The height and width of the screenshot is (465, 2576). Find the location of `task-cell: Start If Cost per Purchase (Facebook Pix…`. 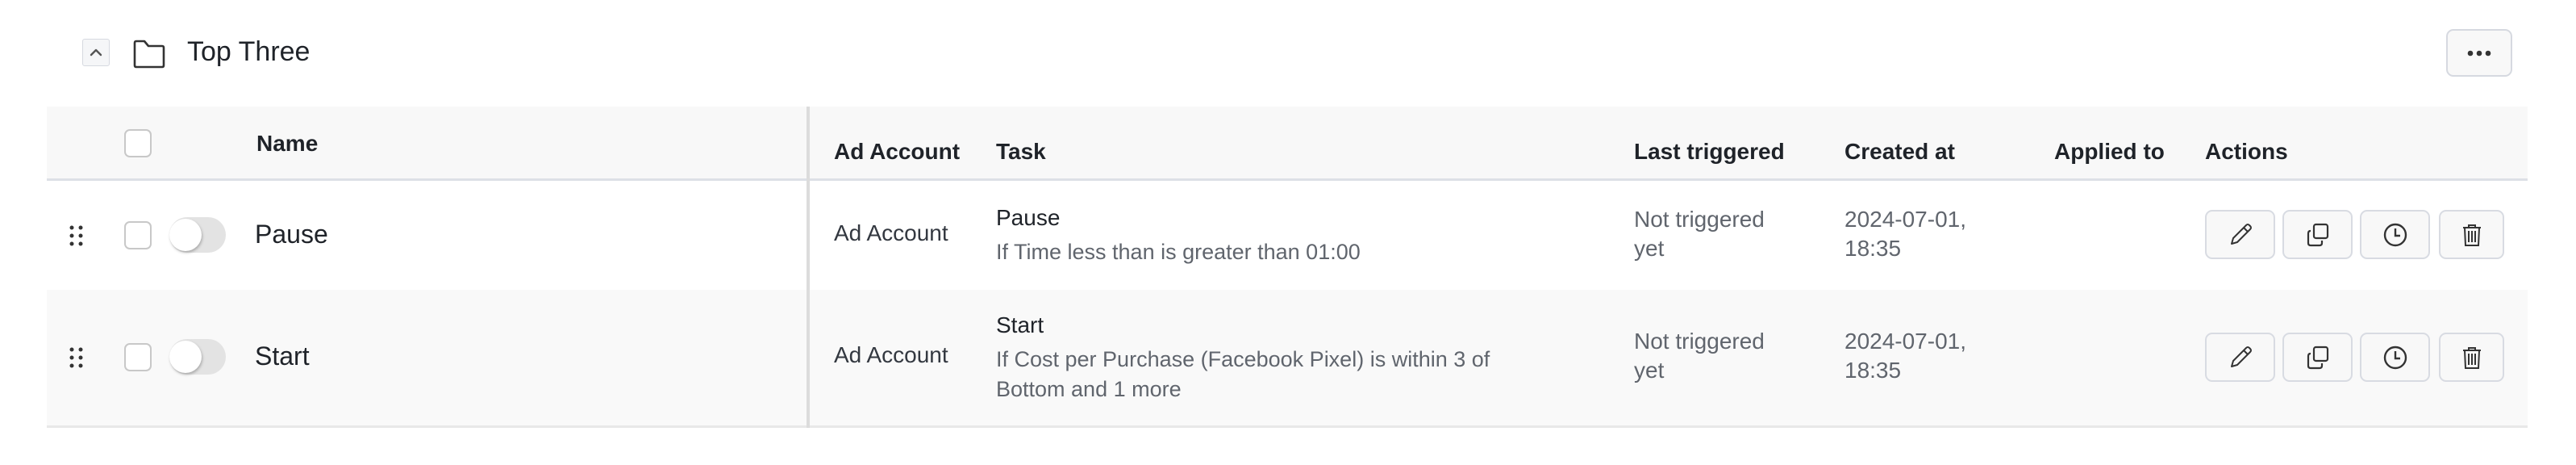

task-cell: Start If Cost per Purchase (Facebook Pix… is located at coordinates (1262, 357).